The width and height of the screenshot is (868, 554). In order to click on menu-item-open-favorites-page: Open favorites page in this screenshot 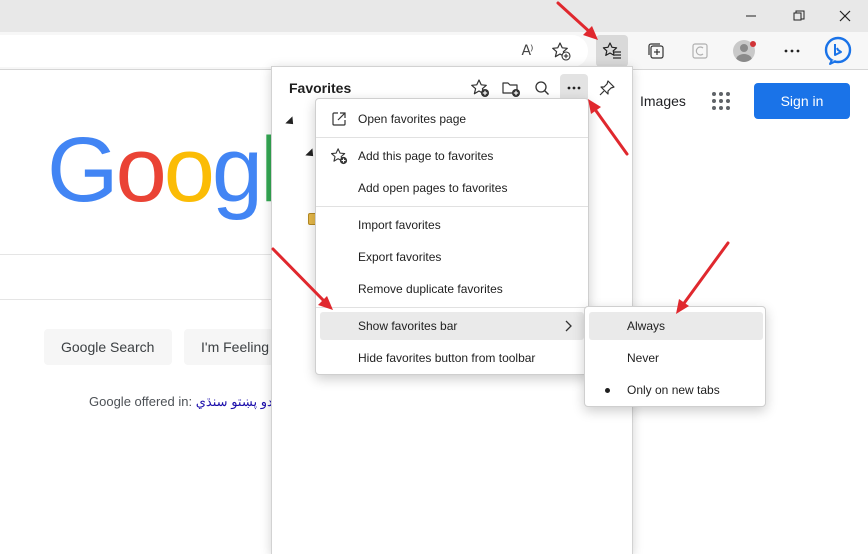, I will do `click(452, 119)`.